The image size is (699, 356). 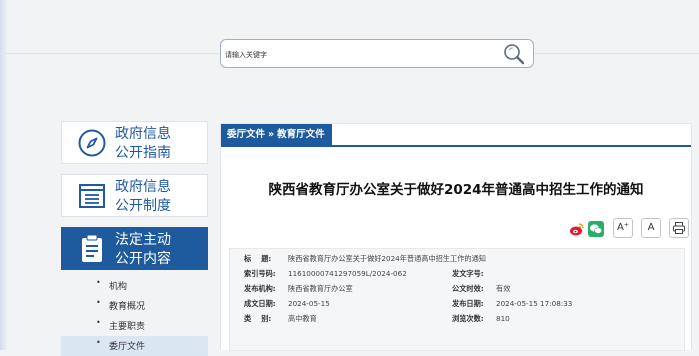 I want to click on meta-index-value: 11610000741297059L/2024-062, so click(x=347, y=273).